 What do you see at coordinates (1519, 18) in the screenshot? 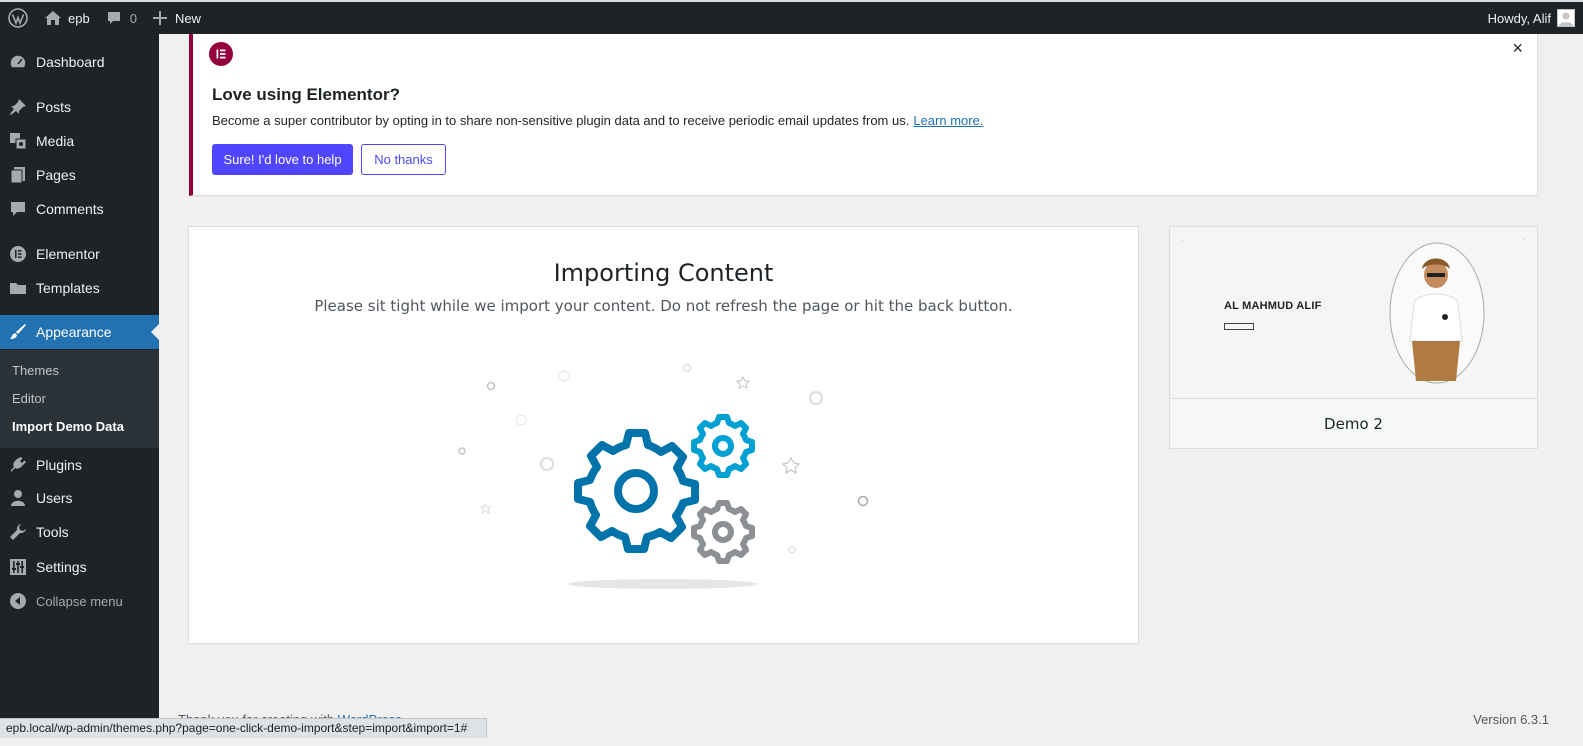
I see `howdy-text: Howdy, Alif` at bounding box center [1519, 18].